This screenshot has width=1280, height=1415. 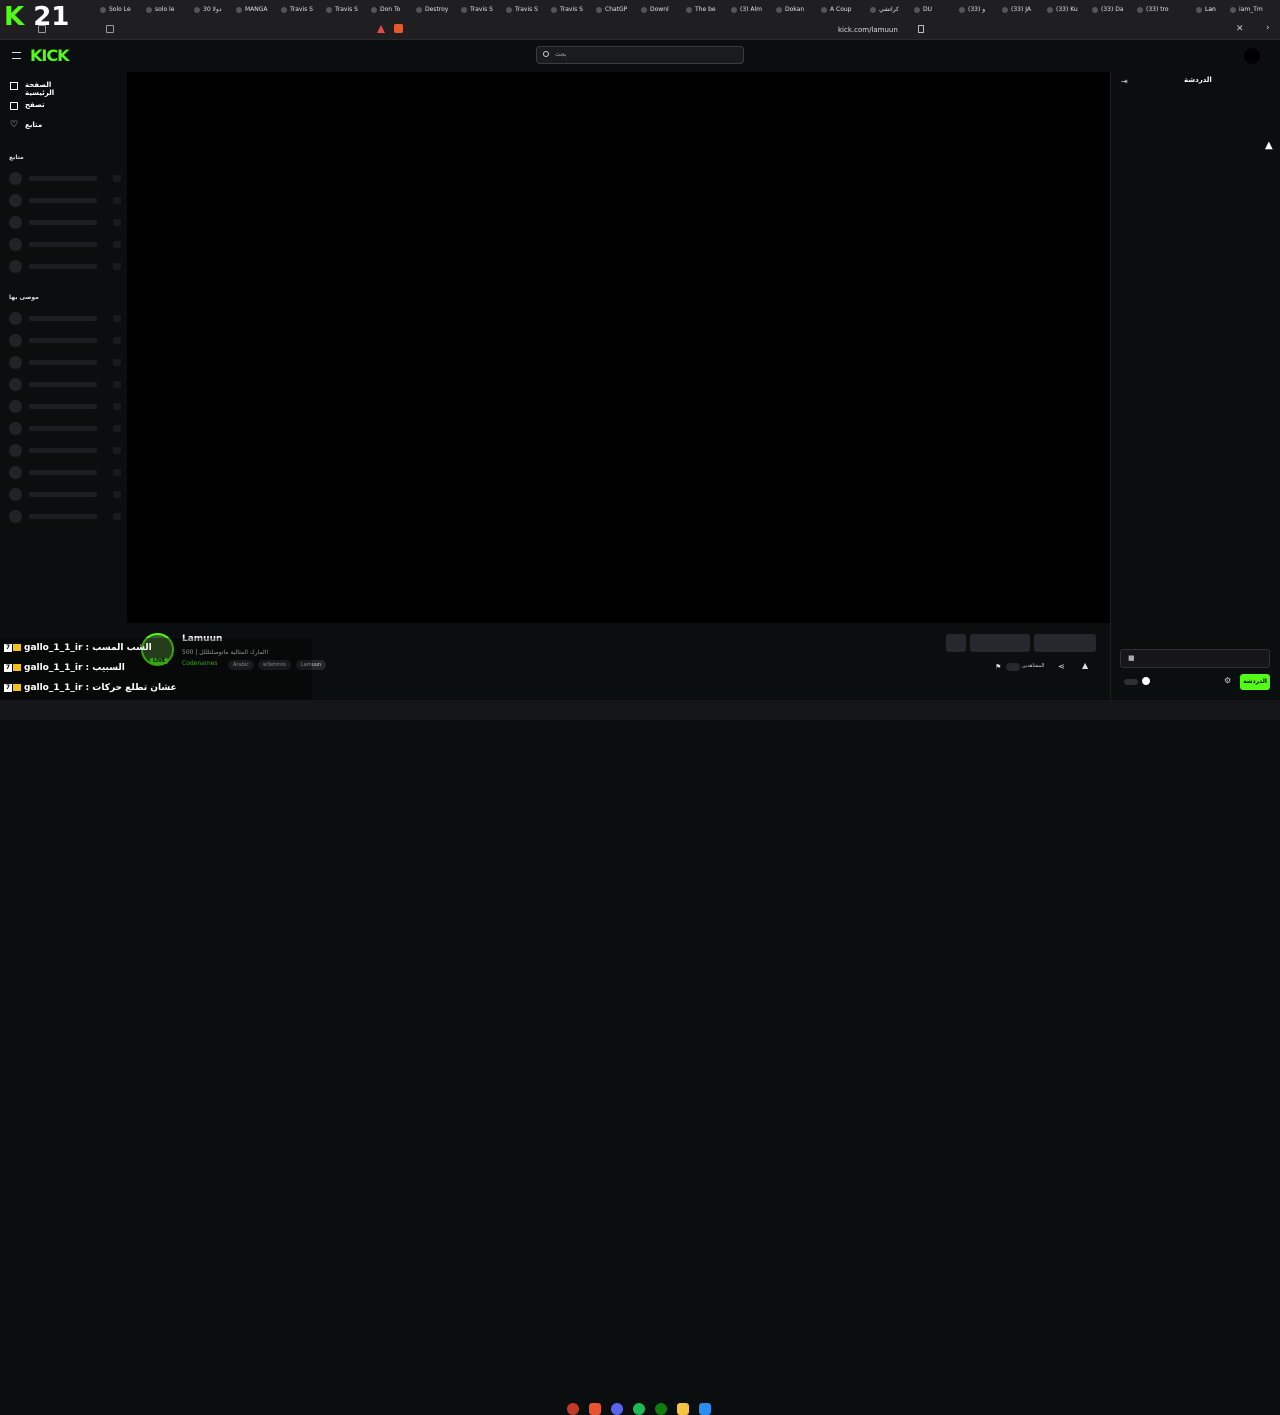 What do you see at coordinates (1252, 56) in the screenshot?
I see `avatar` at bounding box center [1252, 56].